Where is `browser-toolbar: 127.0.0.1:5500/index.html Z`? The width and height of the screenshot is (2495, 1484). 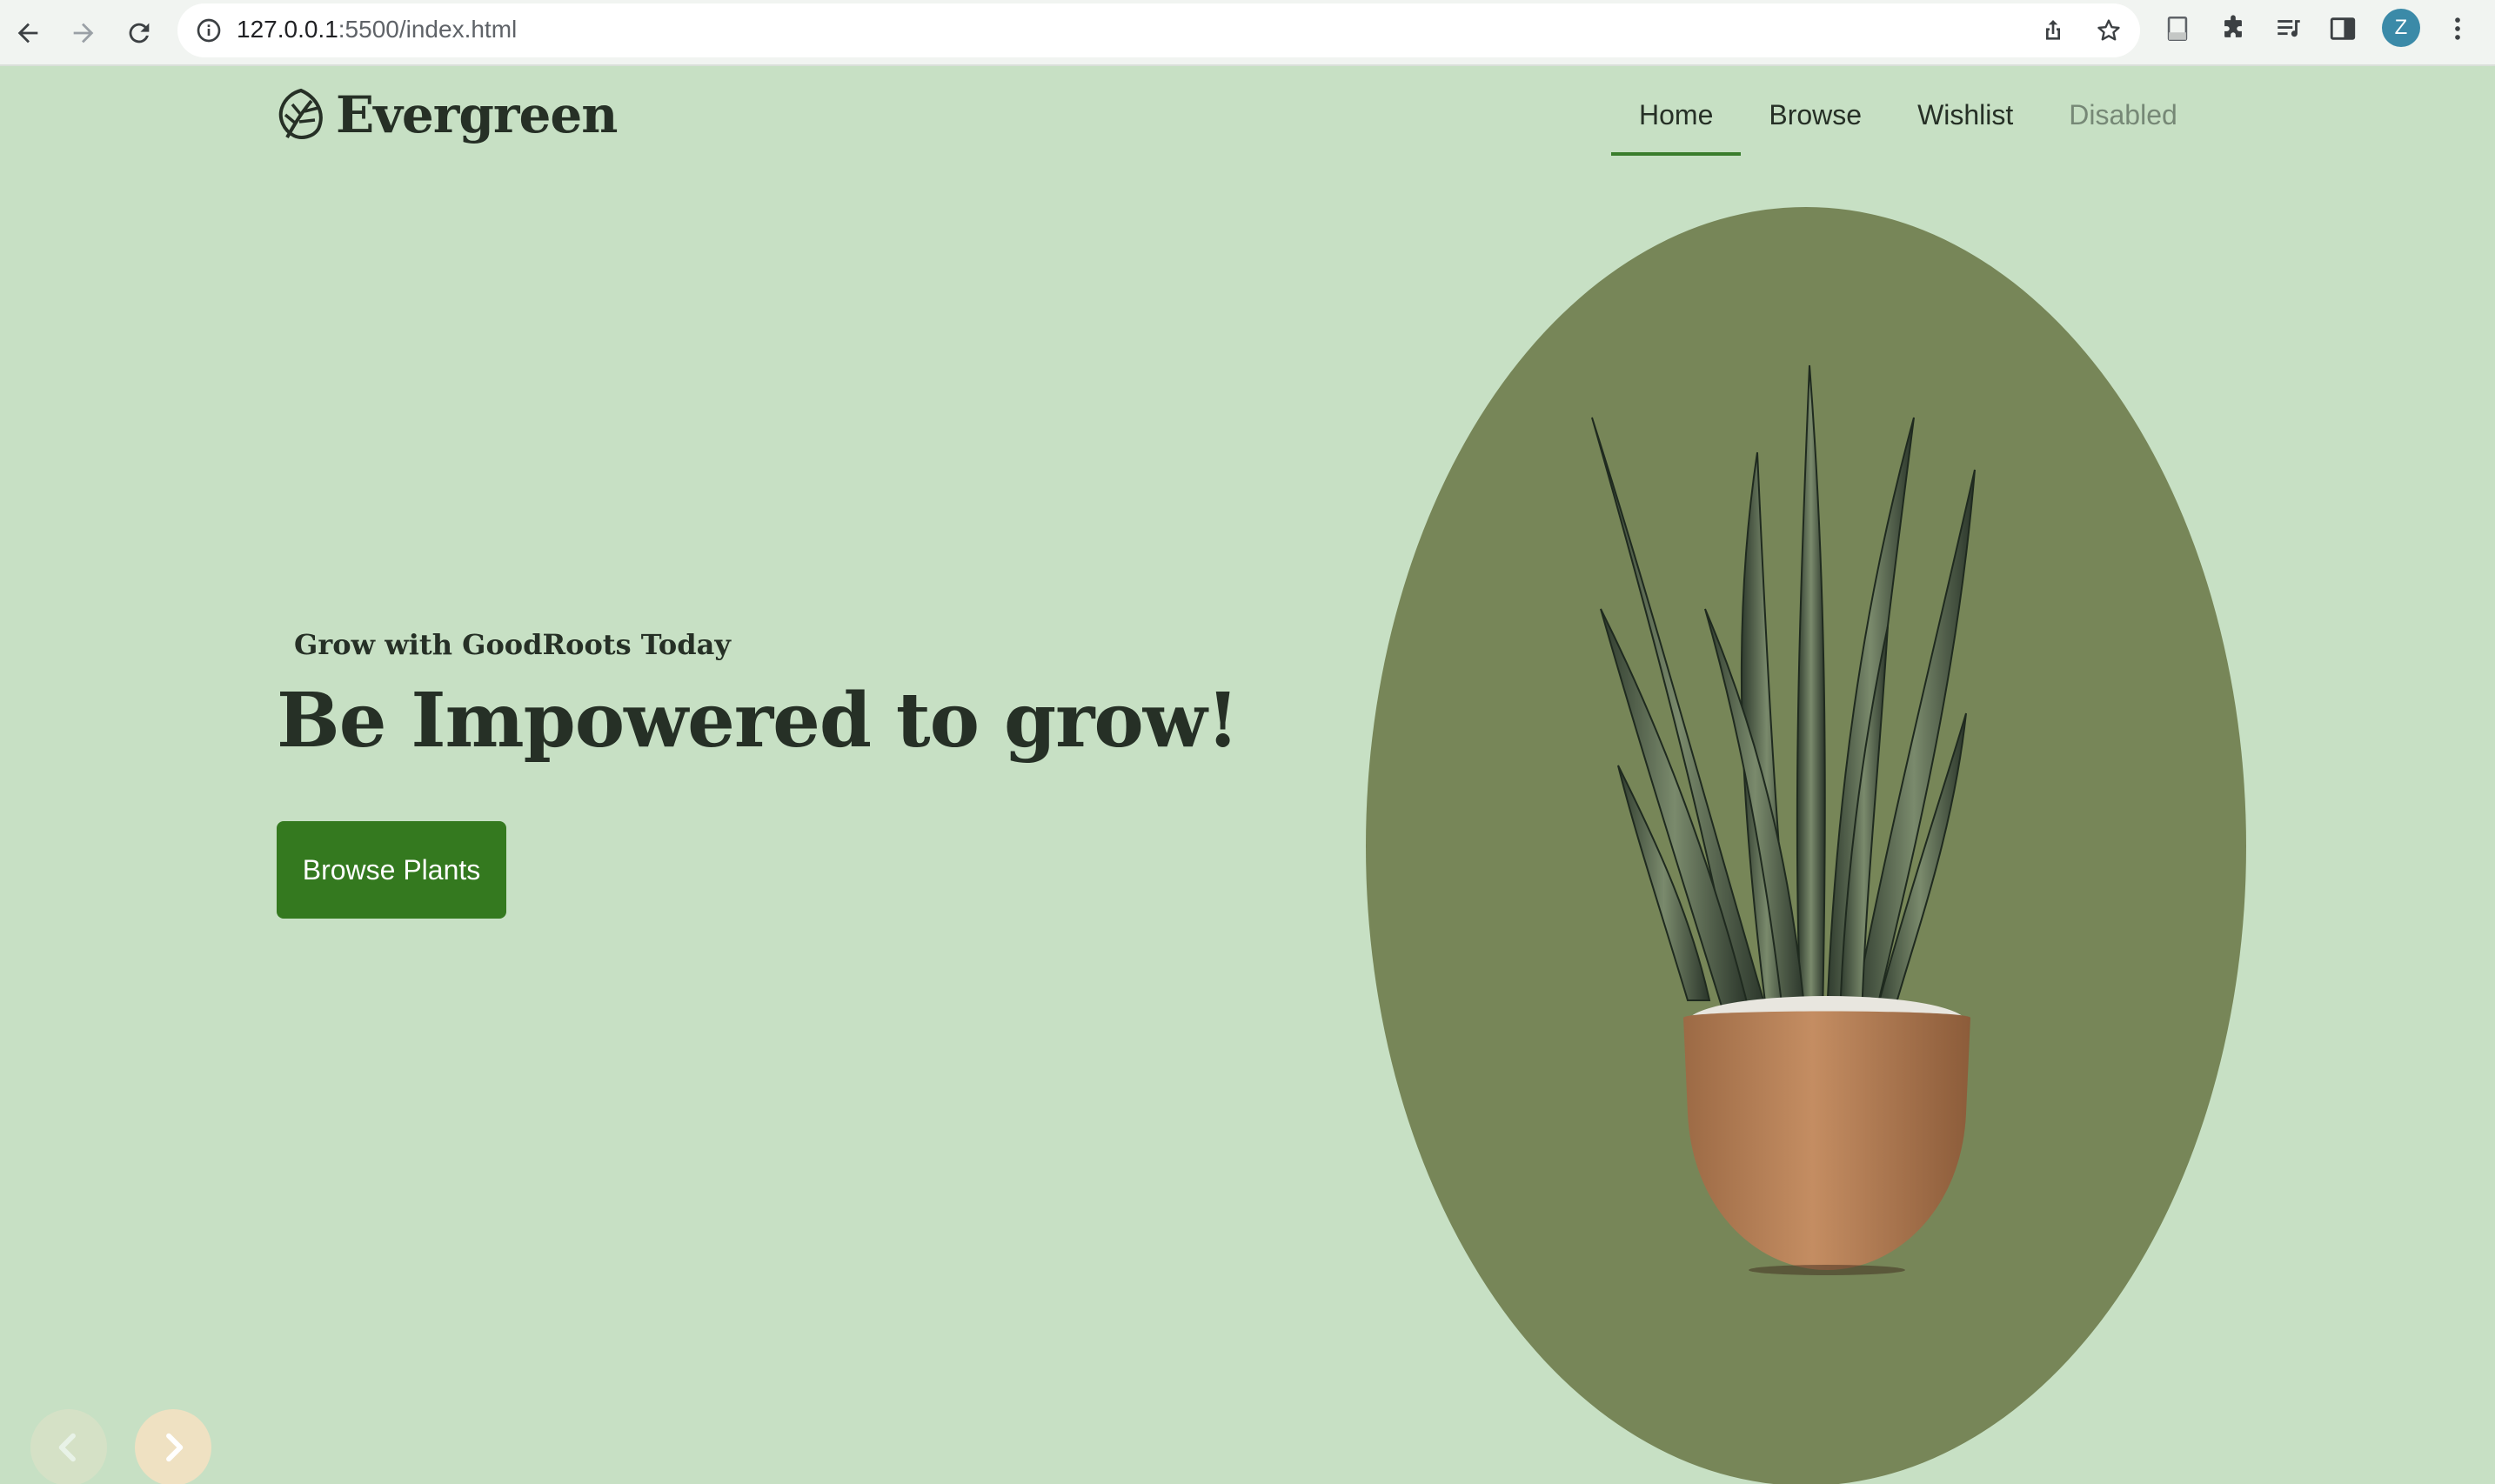 browser-toolbar: 127.0.0.1:5500/index.html Z is located at coordinates (1247, 33).